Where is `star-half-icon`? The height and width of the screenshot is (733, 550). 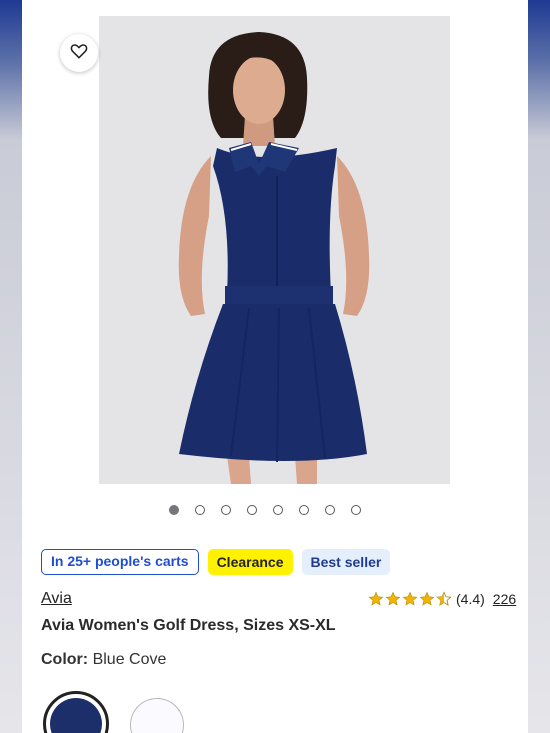
star-half-icon is located at coordinates (444, 598).